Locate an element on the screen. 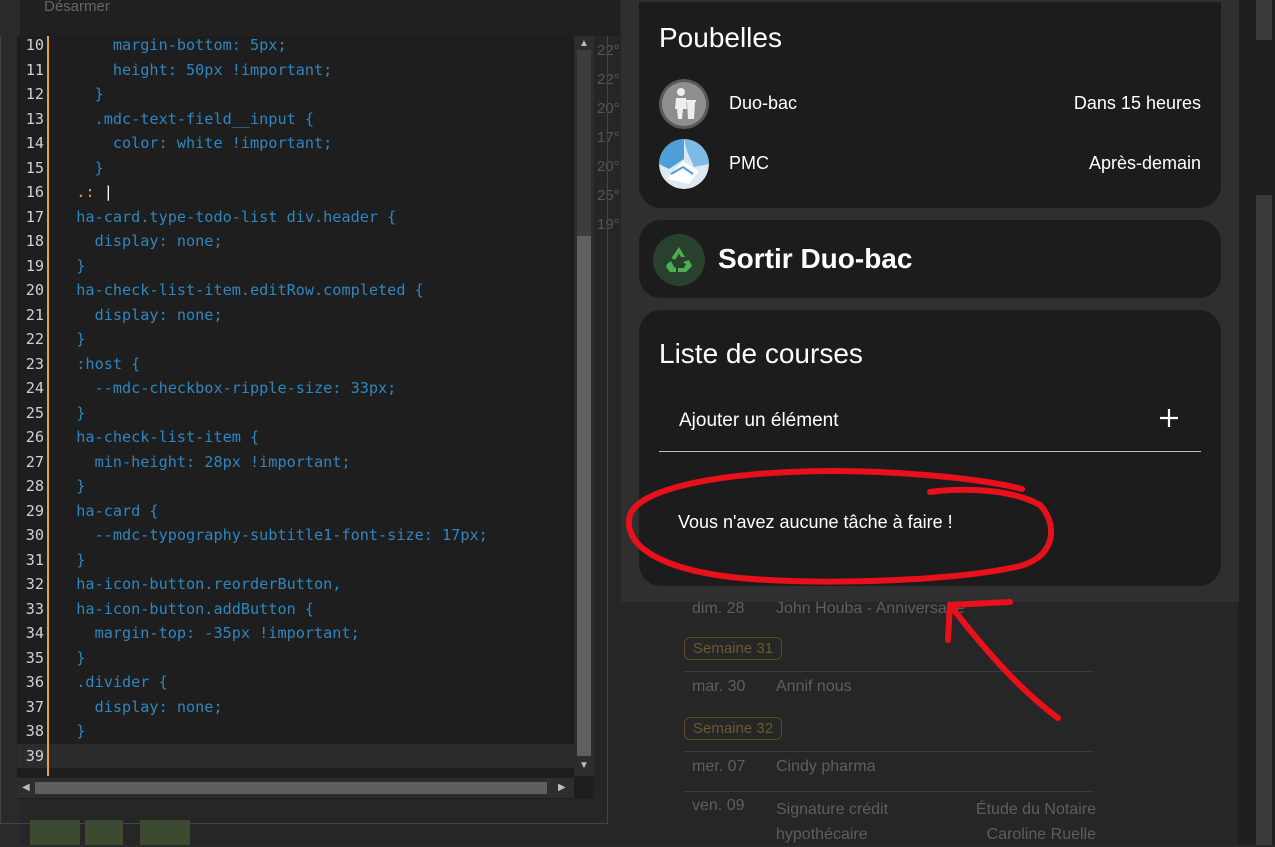  line-number: 38 is located at coordinates (34, 731).